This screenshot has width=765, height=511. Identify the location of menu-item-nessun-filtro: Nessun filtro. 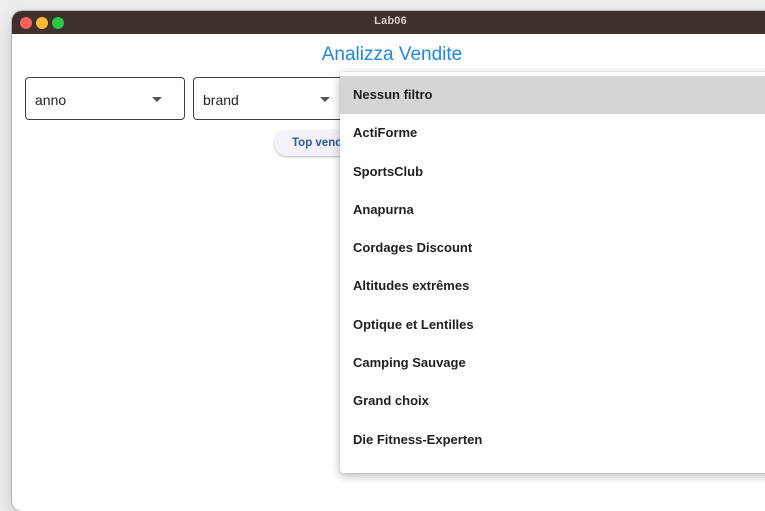
(552, 95).